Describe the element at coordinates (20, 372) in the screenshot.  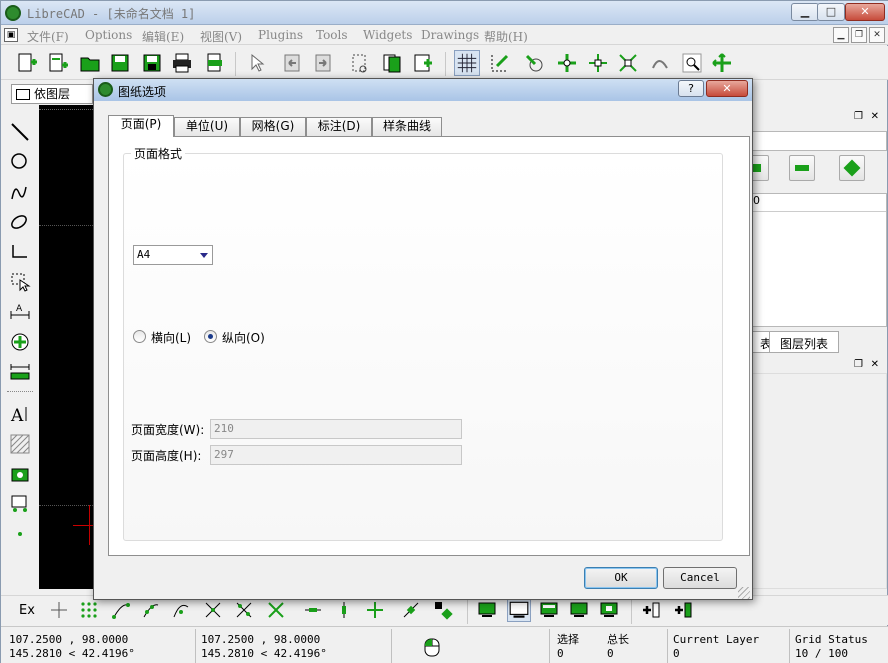
I see `measure-tool-icon` at that location.